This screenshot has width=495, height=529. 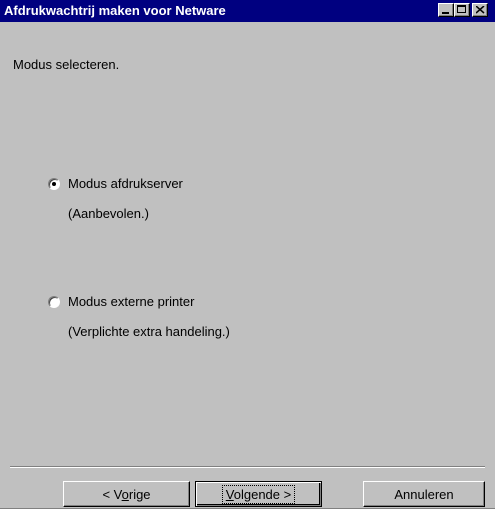 I want to click on title-bar: Afdrukwachtrij maken voor Netware, so click(x=247, y=11).